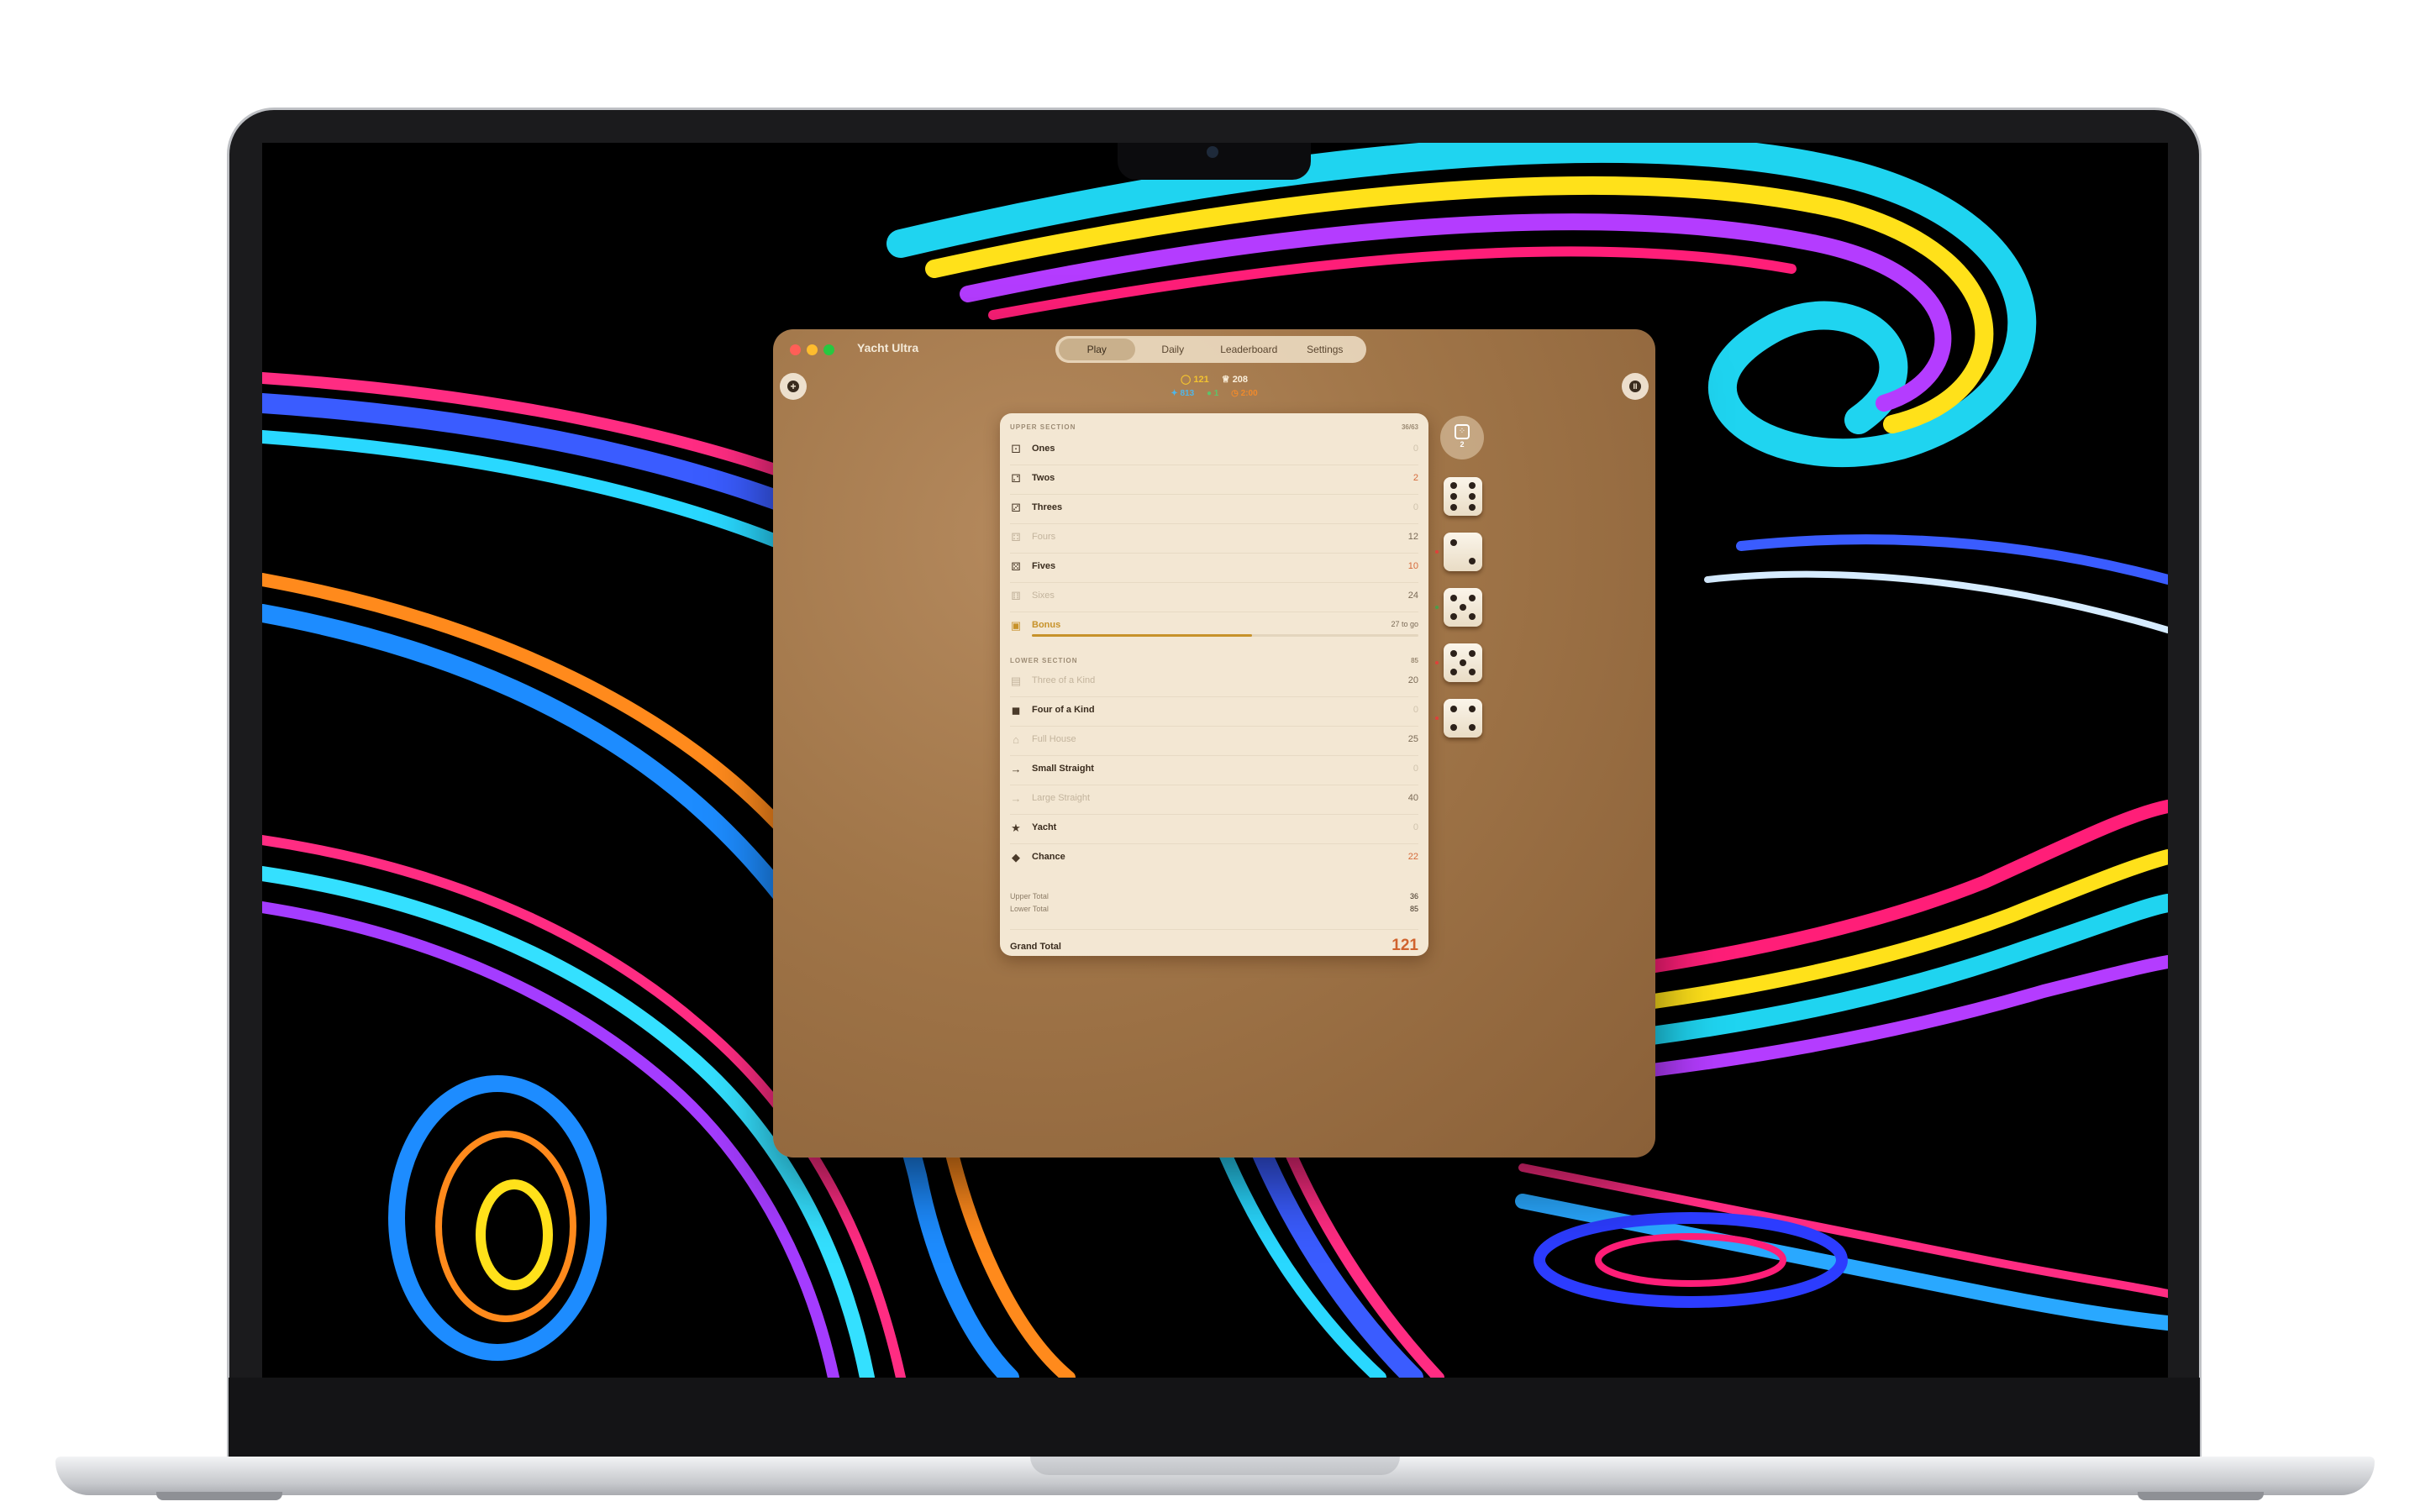  I want to click on score-row-threes: ⚂ Threes 0, so click(1214, 509).